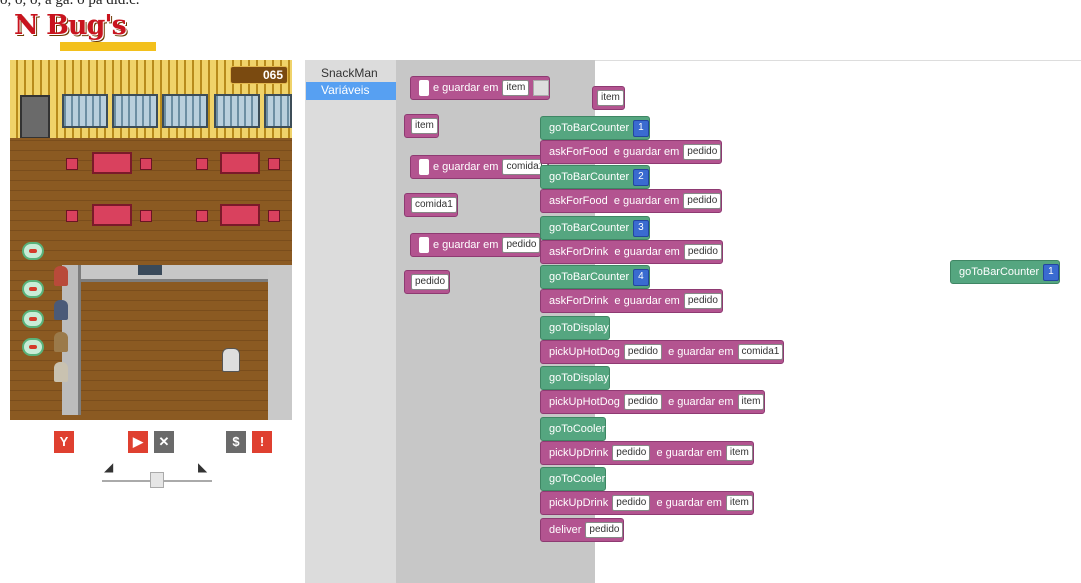 The height and width of the screenshot is (583, 1081). I want to click on set-pedido-block: e guardar em pedido, so click(476, 245).